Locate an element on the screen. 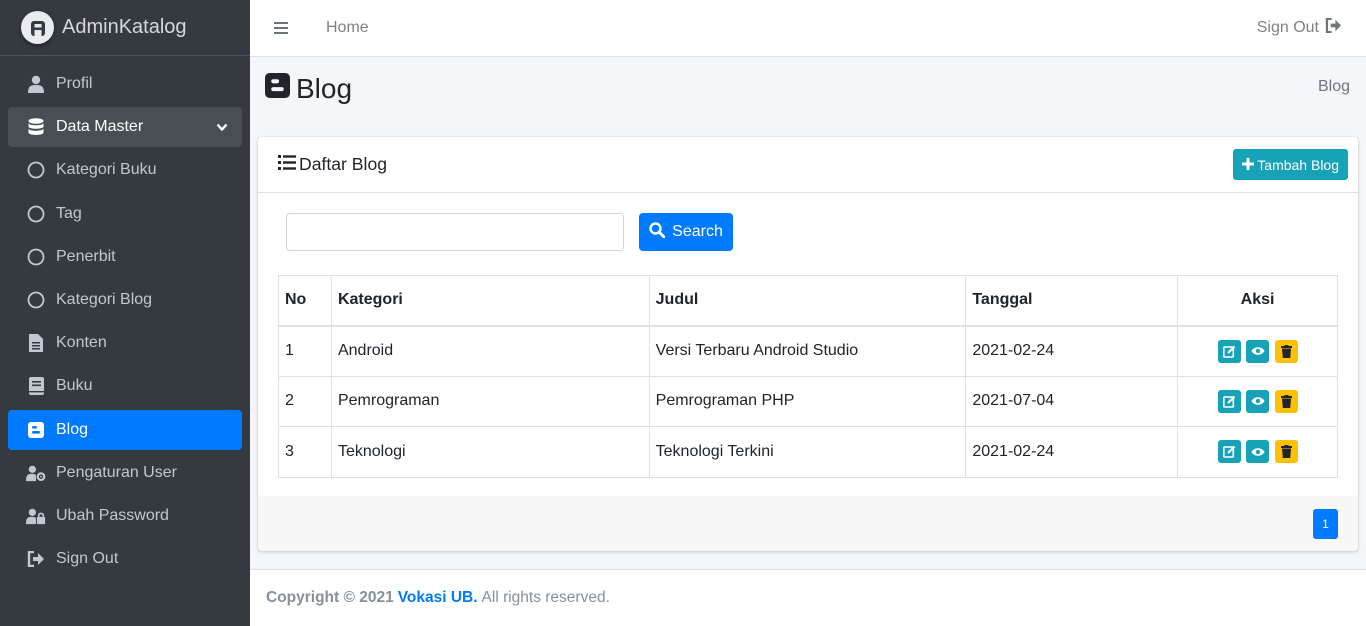  page-title: Blog is located at coordinates (308, 89).